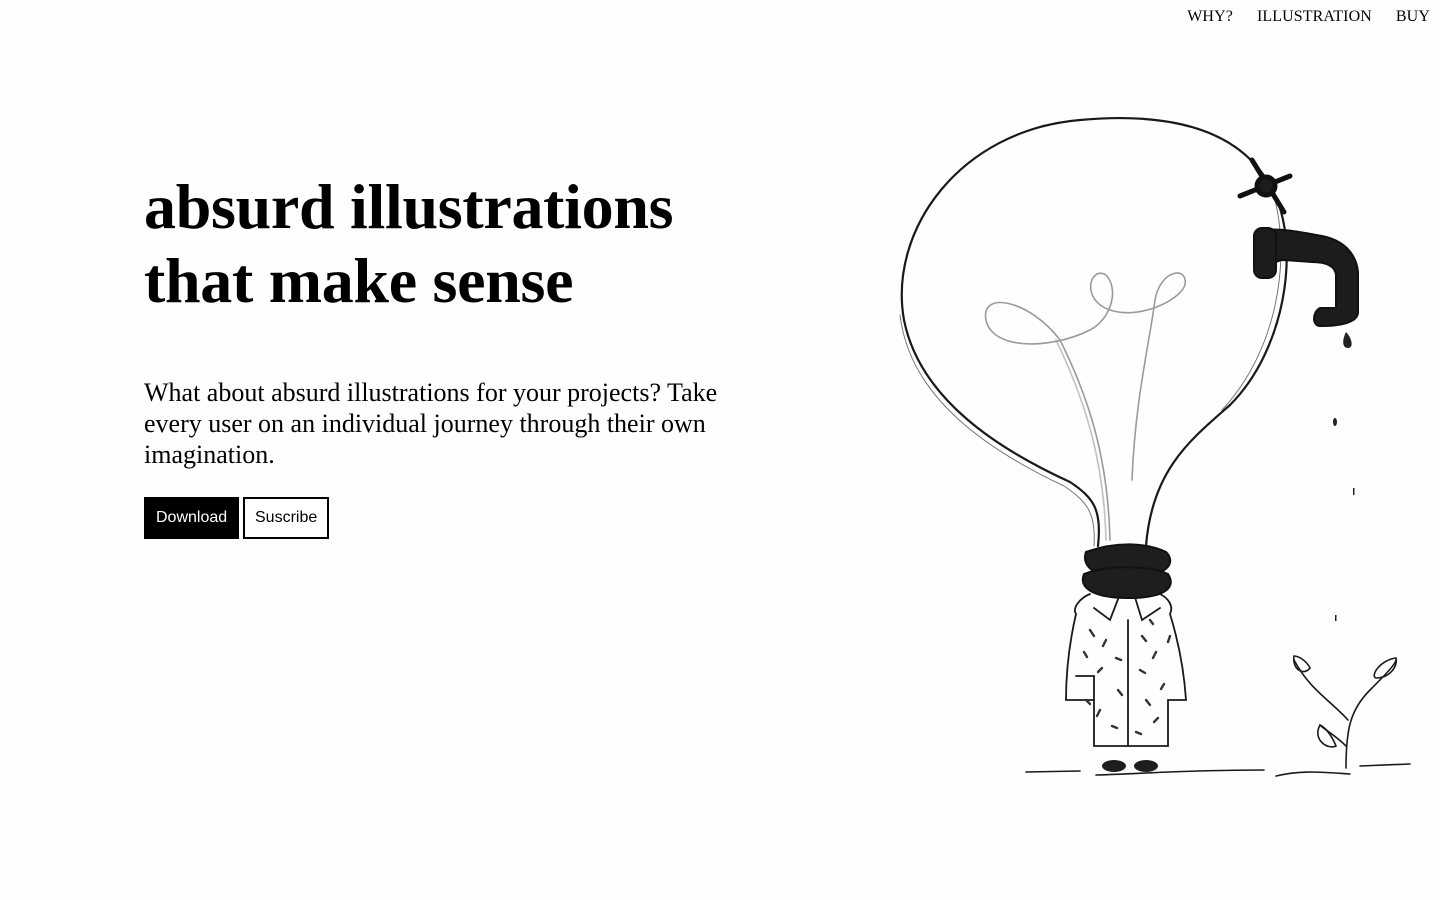 This screenshot has width=1440, height=900. What do you see at coordinates (191, 518) in the screenshot?
I see `download-button: Download` at bounding box center [191, 518].